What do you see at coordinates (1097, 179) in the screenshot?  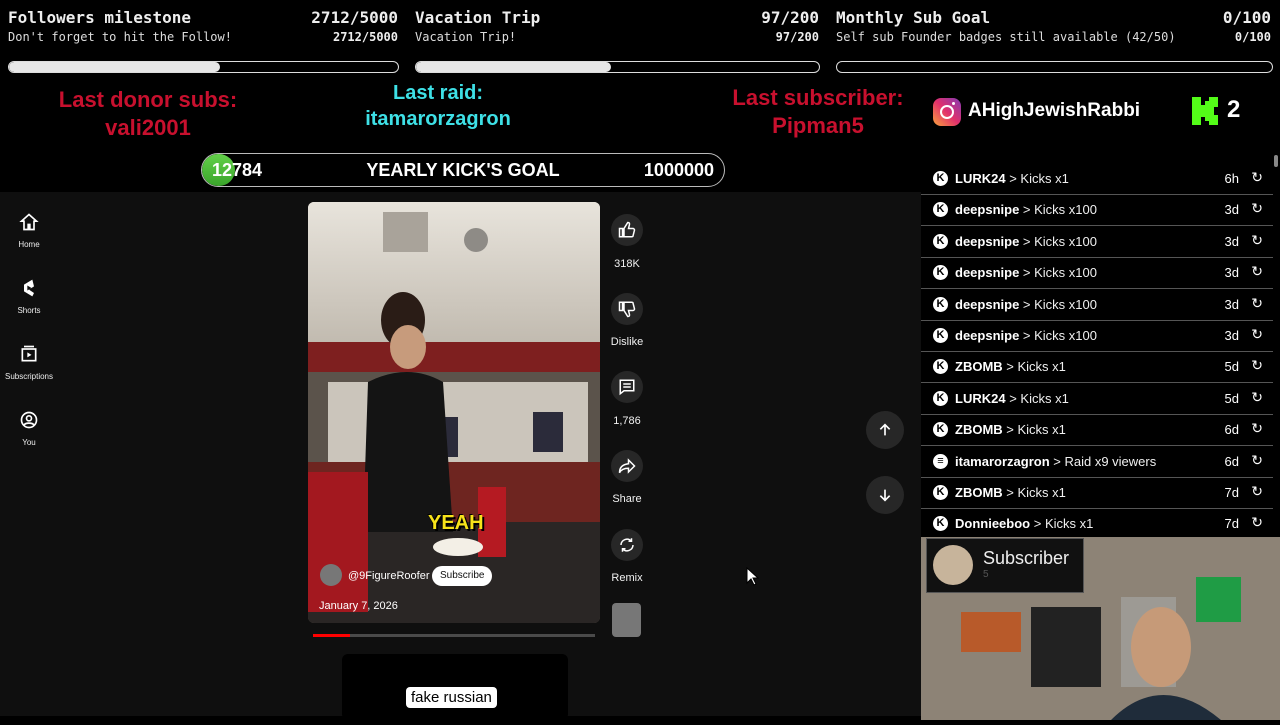 I see `event-row: K LURK24 > Kicks x1 6h ↻` at bounding box center [1097, 179].